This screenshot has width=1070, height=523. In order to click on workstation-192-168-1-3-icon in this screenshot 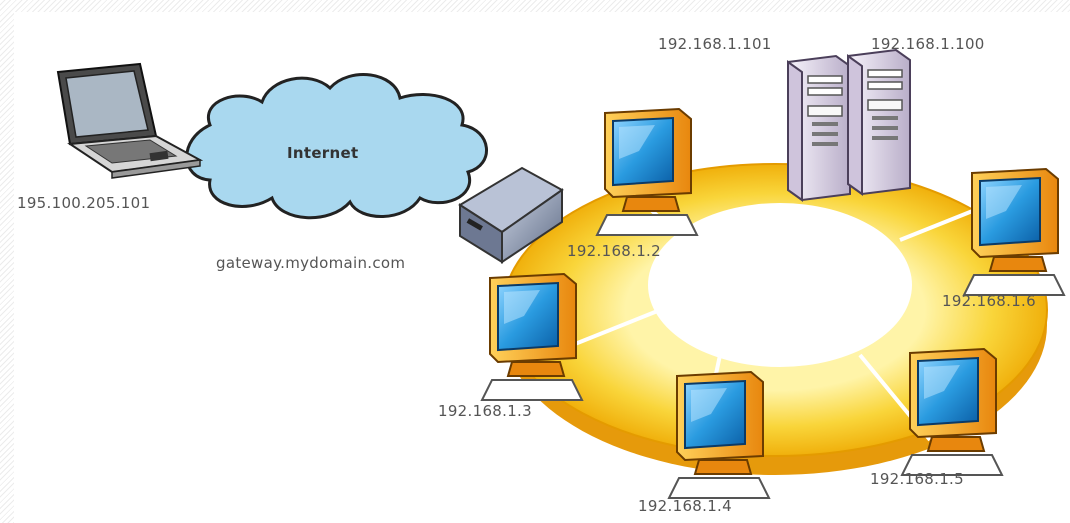, I will do `click(532, 337)`.